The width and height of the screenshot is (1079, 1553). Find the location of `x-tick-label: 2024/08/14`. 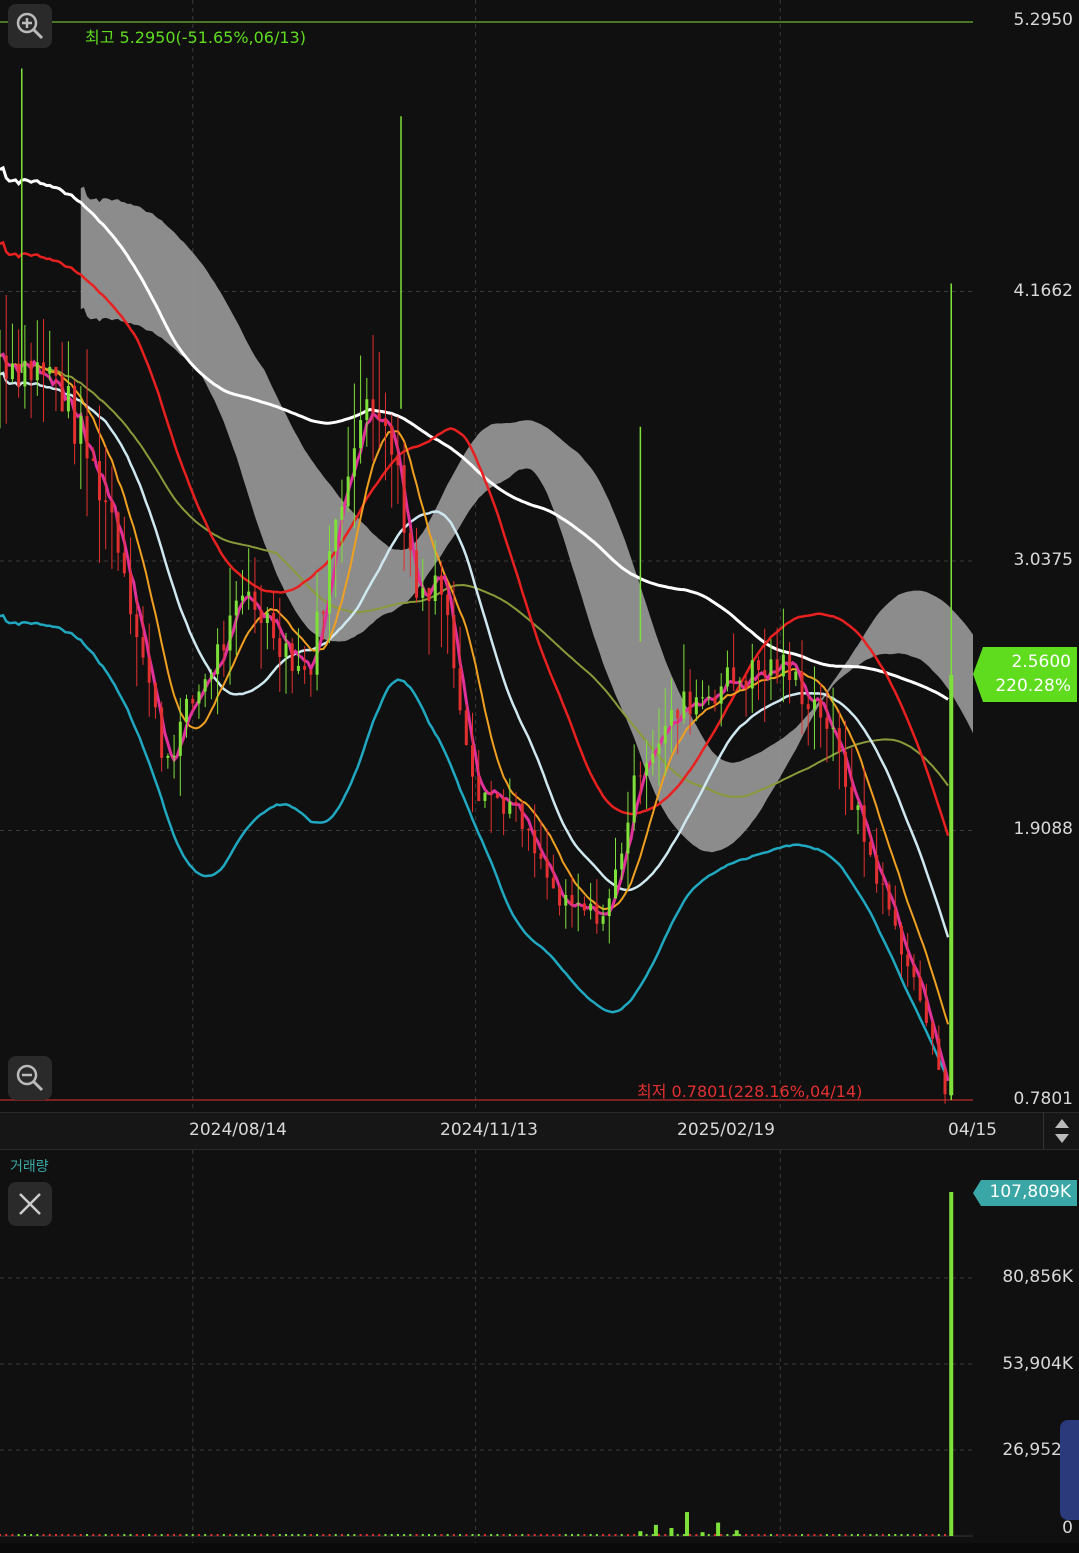

x-tick-label: 2024/08/14 is located at coordinates (238, 1130).